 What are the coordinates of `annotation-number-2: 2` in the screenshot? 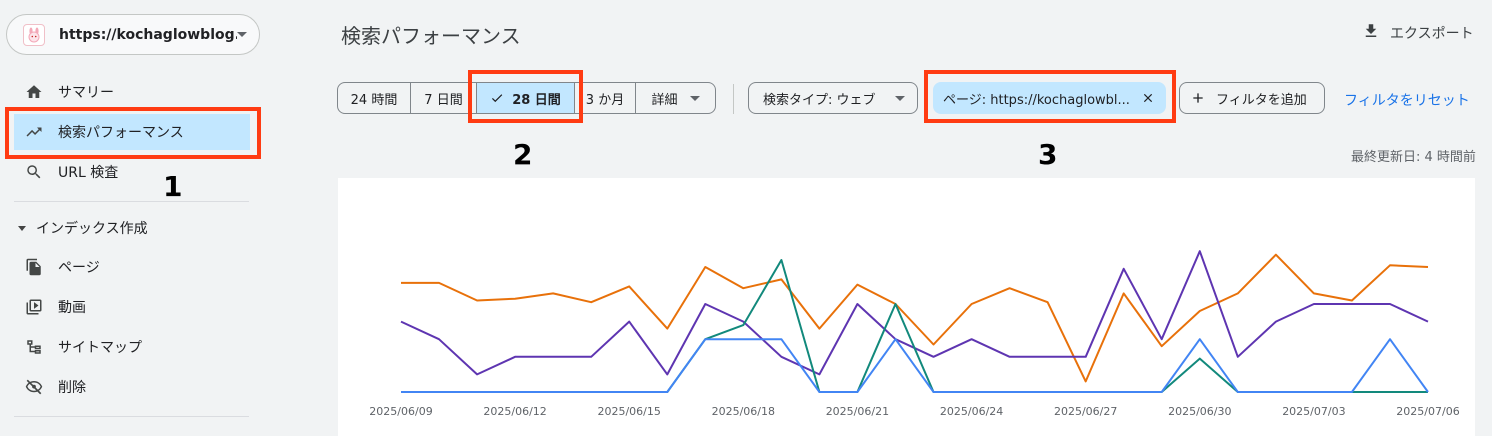 It's located at (523, 154).